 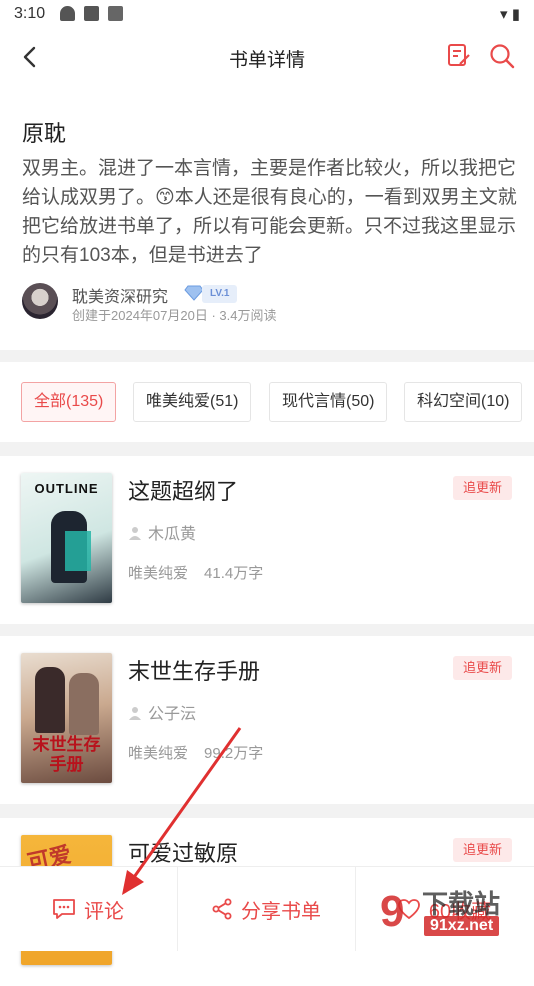 What do you see at coordinates (174, 315) in the screenshot?
I see `booklist-meta: 创建于2024年07月20日 · 3.4万阅读` at bounding box center [174, 315].